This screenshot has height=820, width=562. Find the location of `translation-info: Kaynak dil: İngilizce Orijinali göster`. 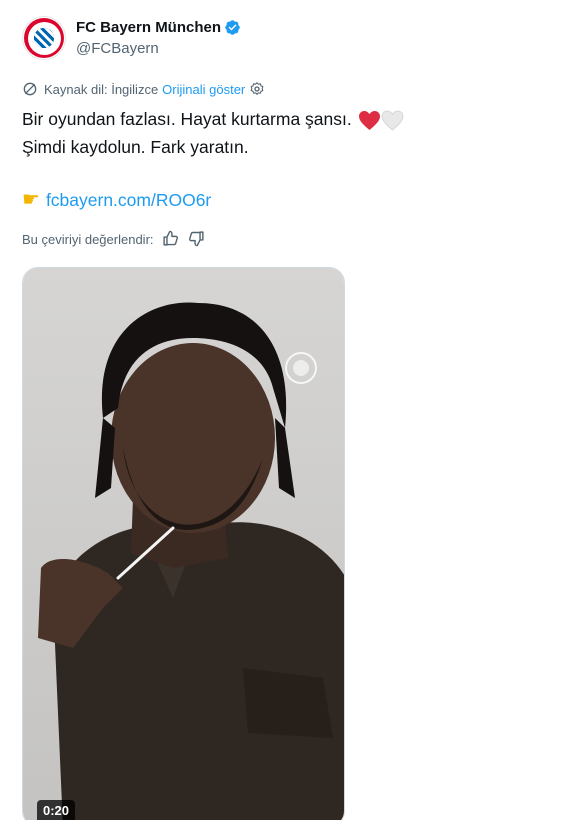

translation-info: Kaynak dil: İngilizce Orijinali göster is located at coordinates (143, 89).